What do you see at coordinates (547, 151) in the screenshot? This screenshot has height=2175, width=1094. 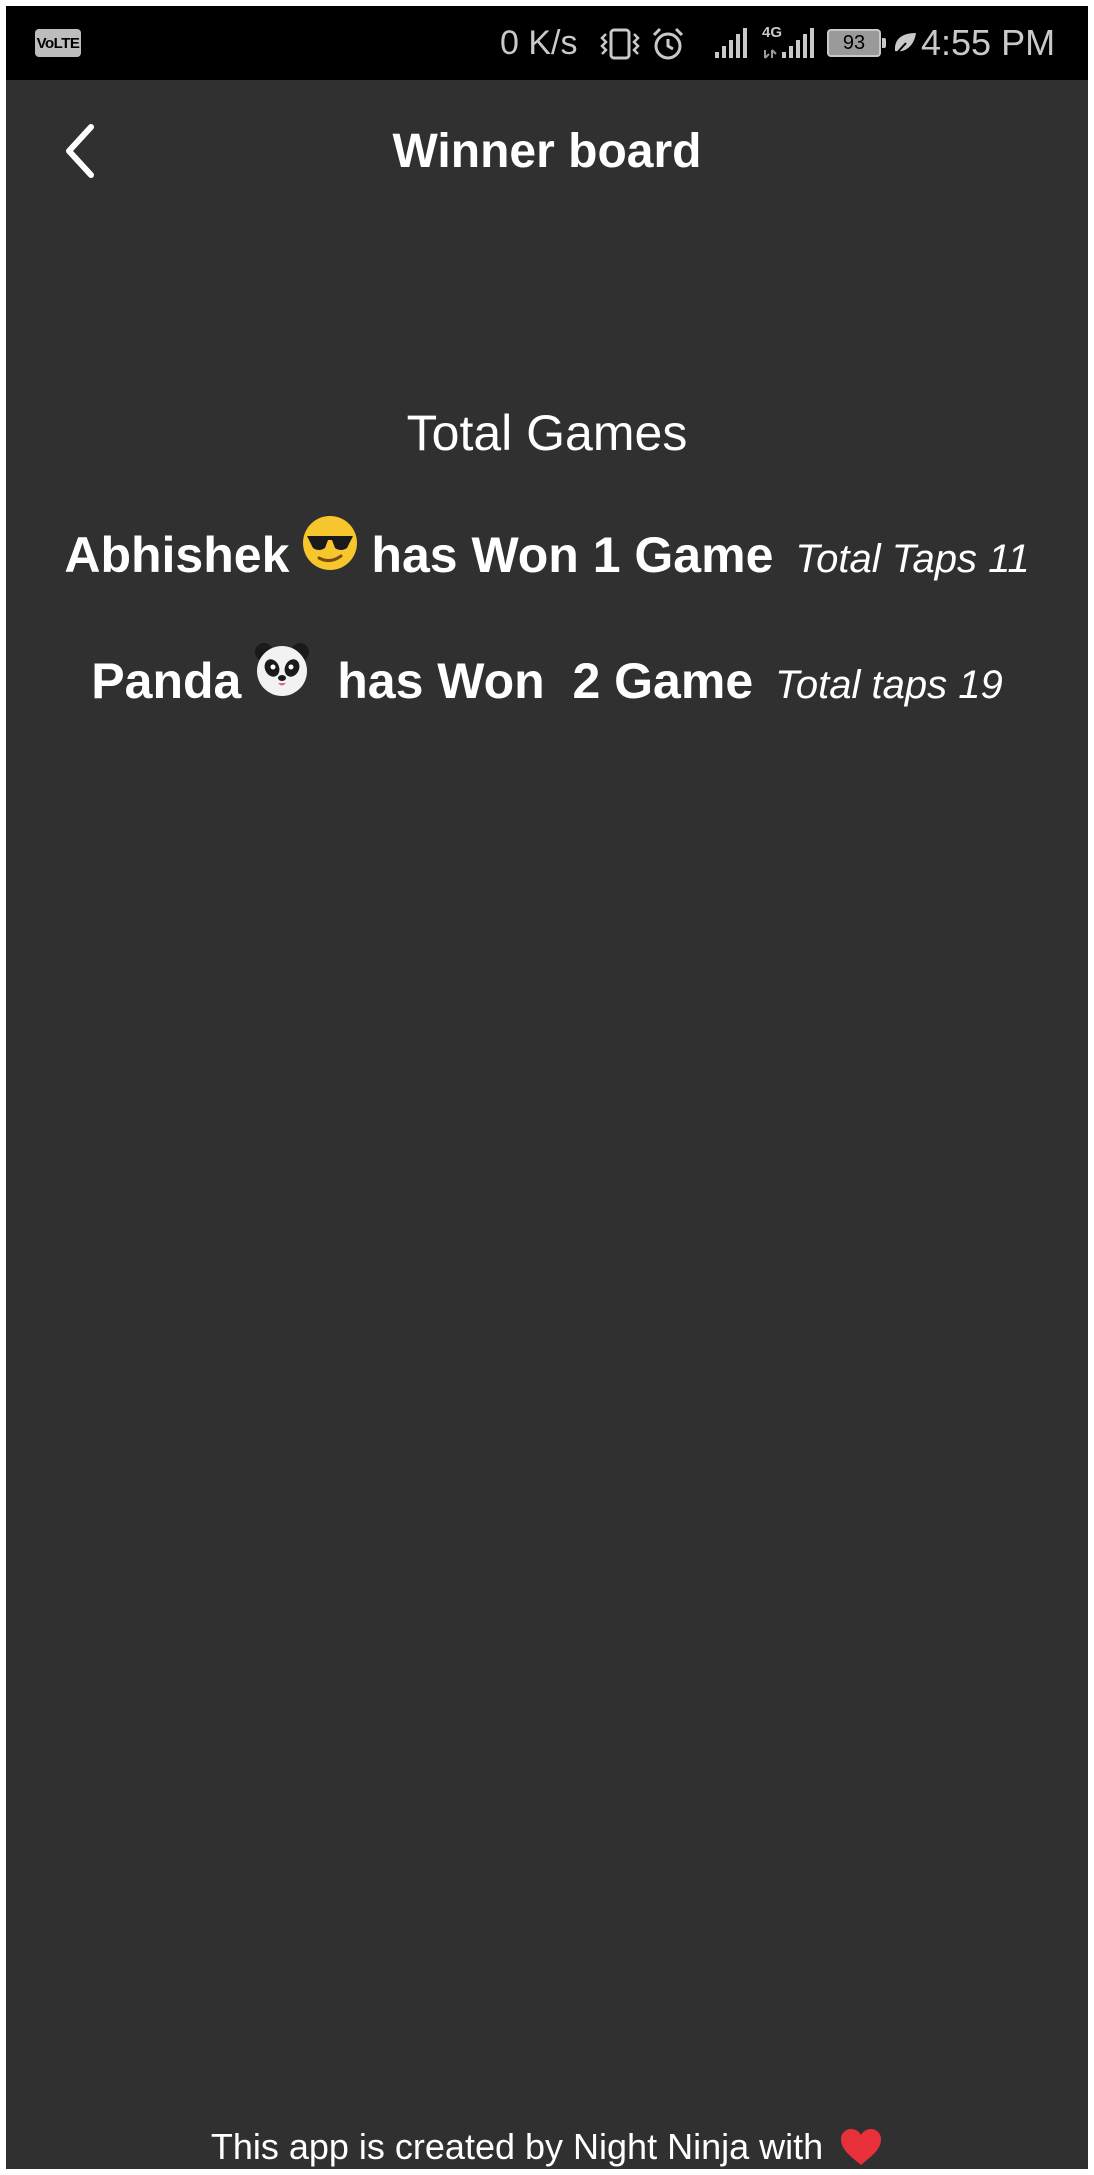 I see `page-title: Winner board` at bounding box center [547, 151].